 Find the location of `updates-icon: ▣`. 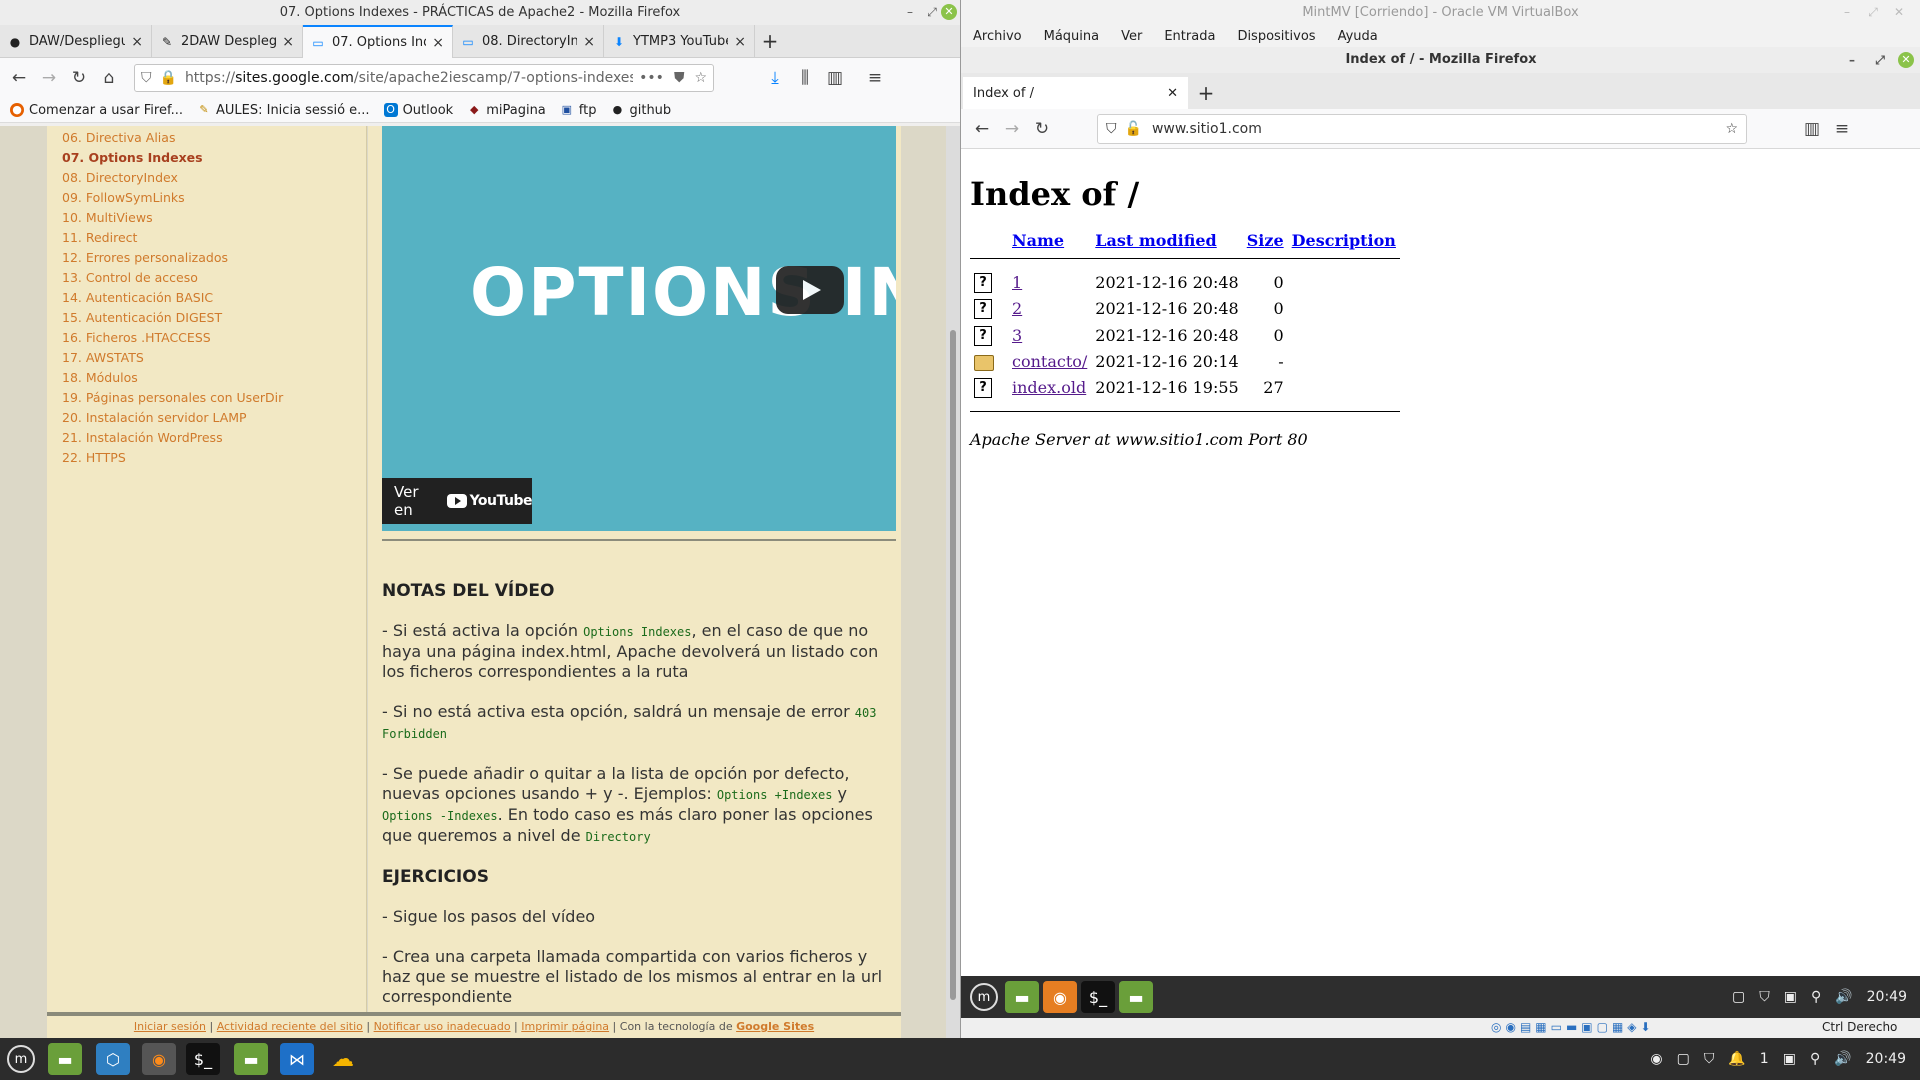

updates-icon: ▣ is located at coordinates (1789, 1059).